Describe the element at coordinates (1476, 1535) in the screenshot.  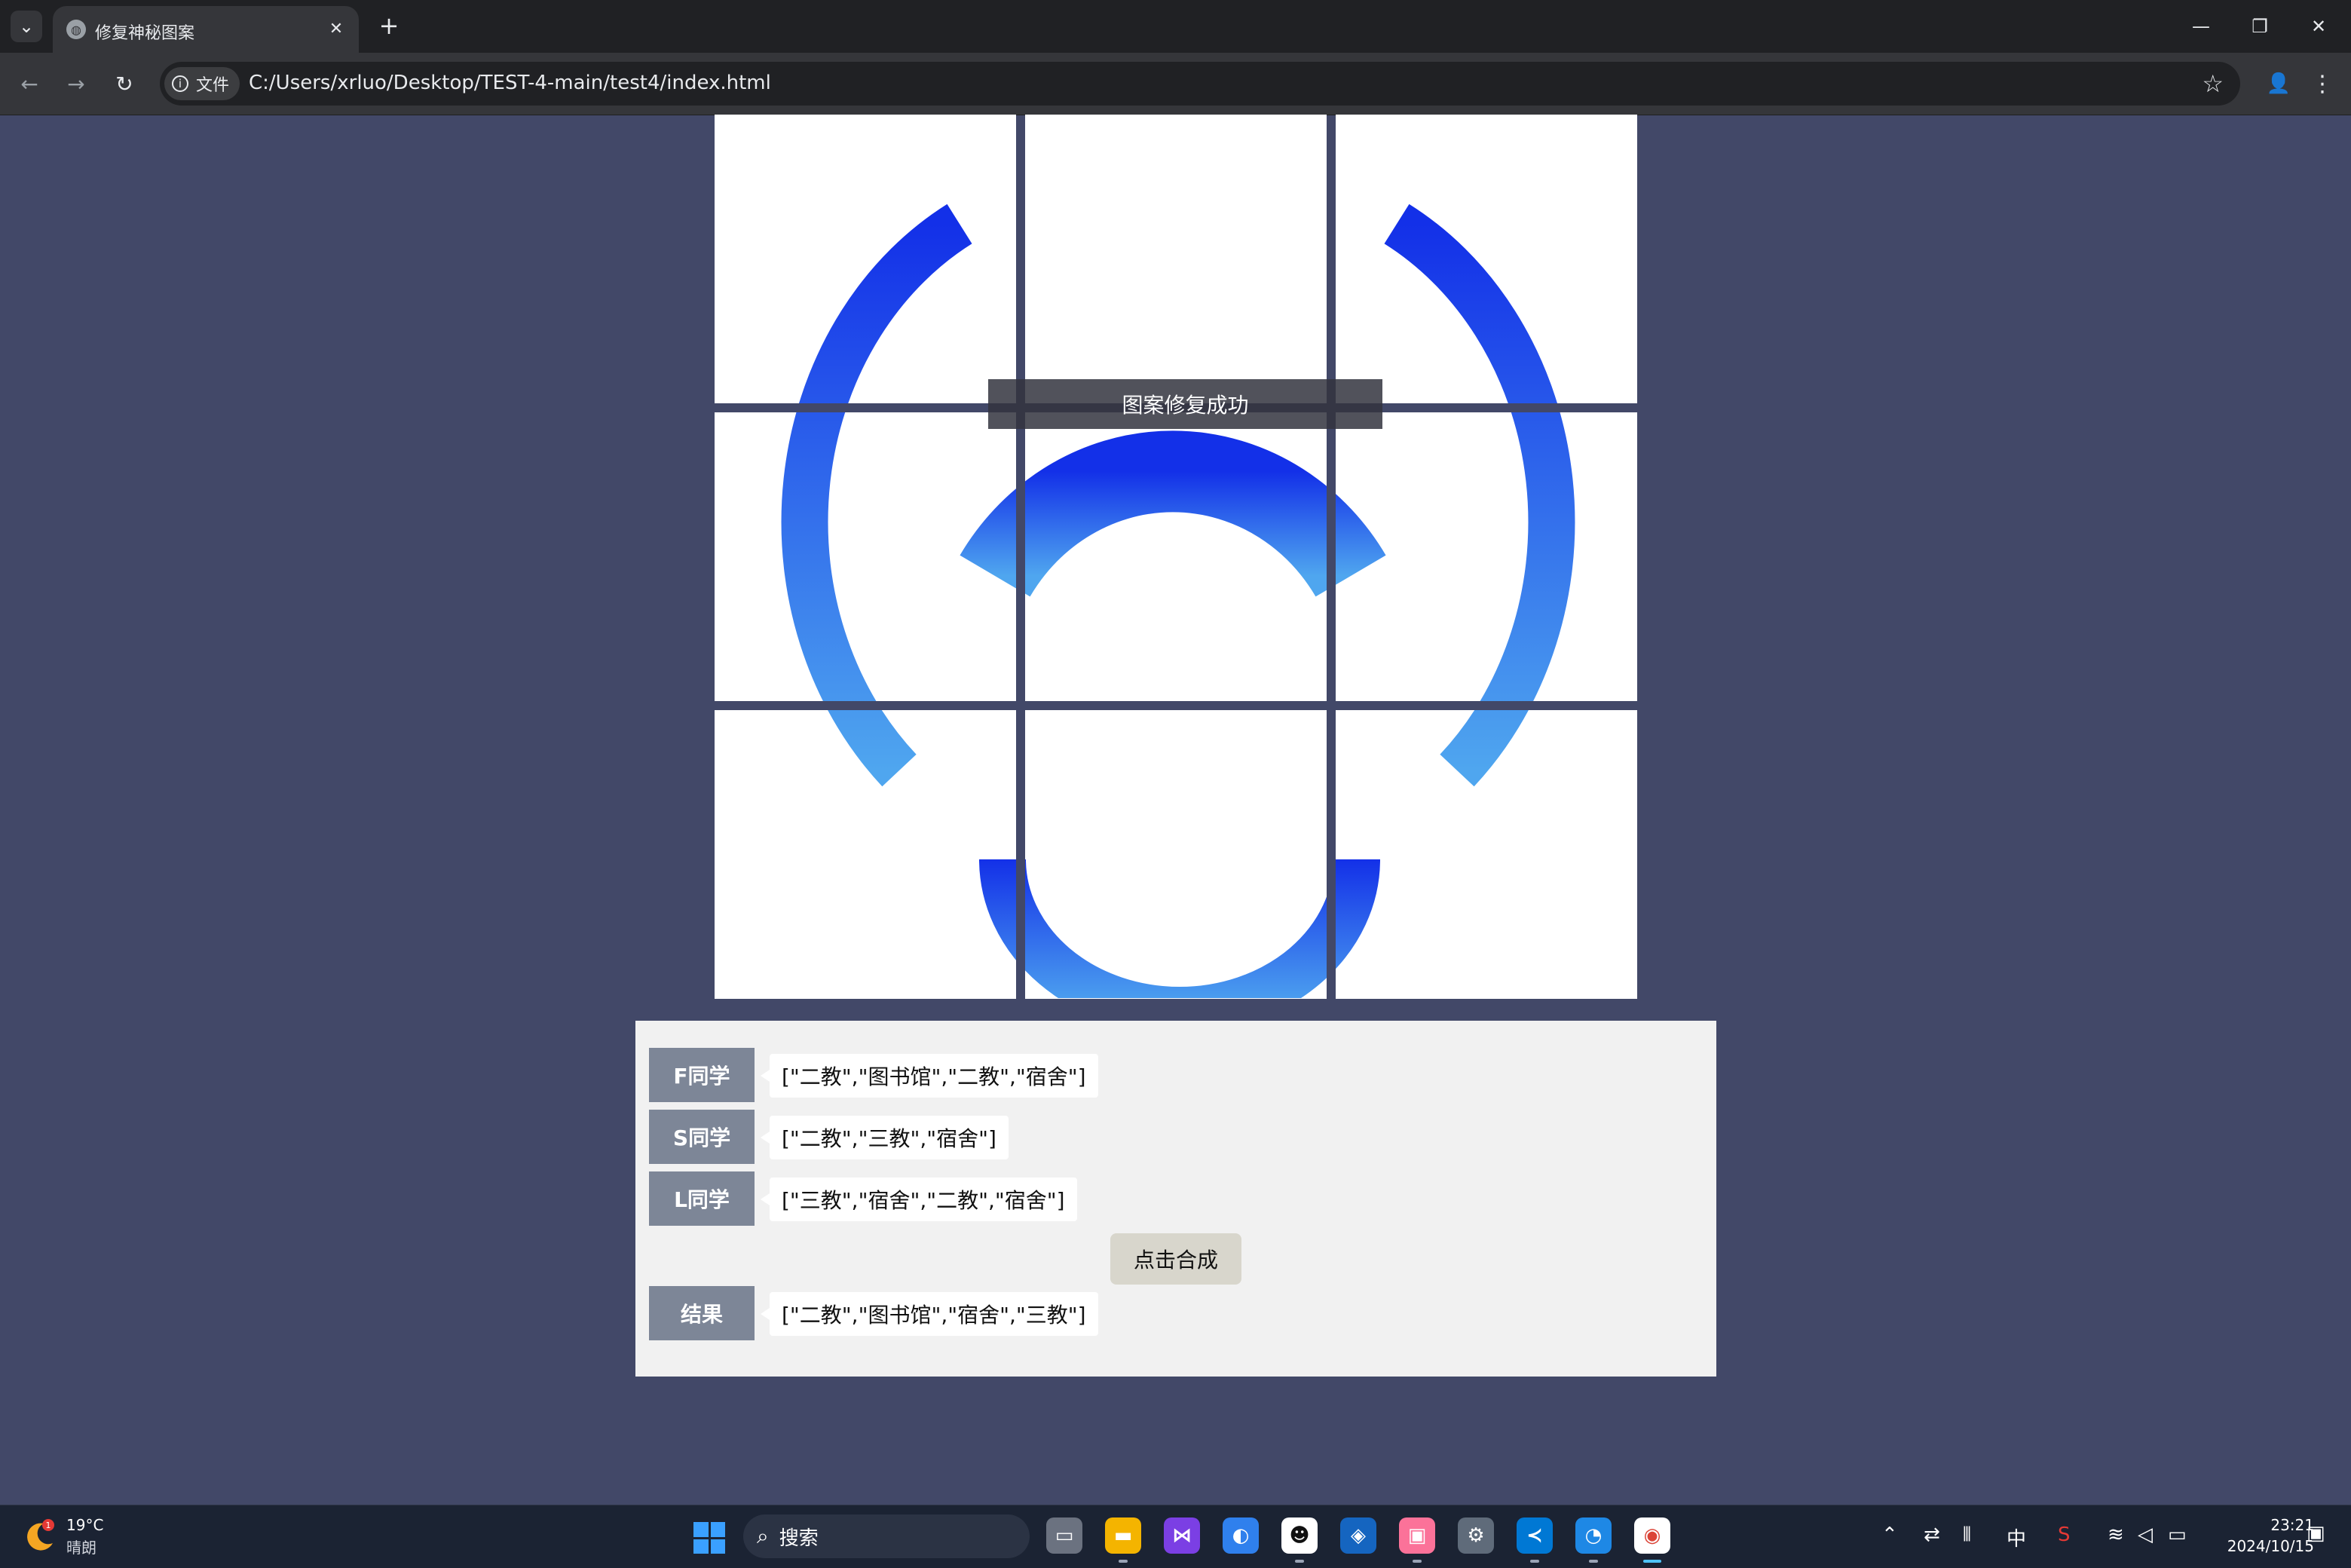
I see `settings-gear-icon: ⚙` at that location.